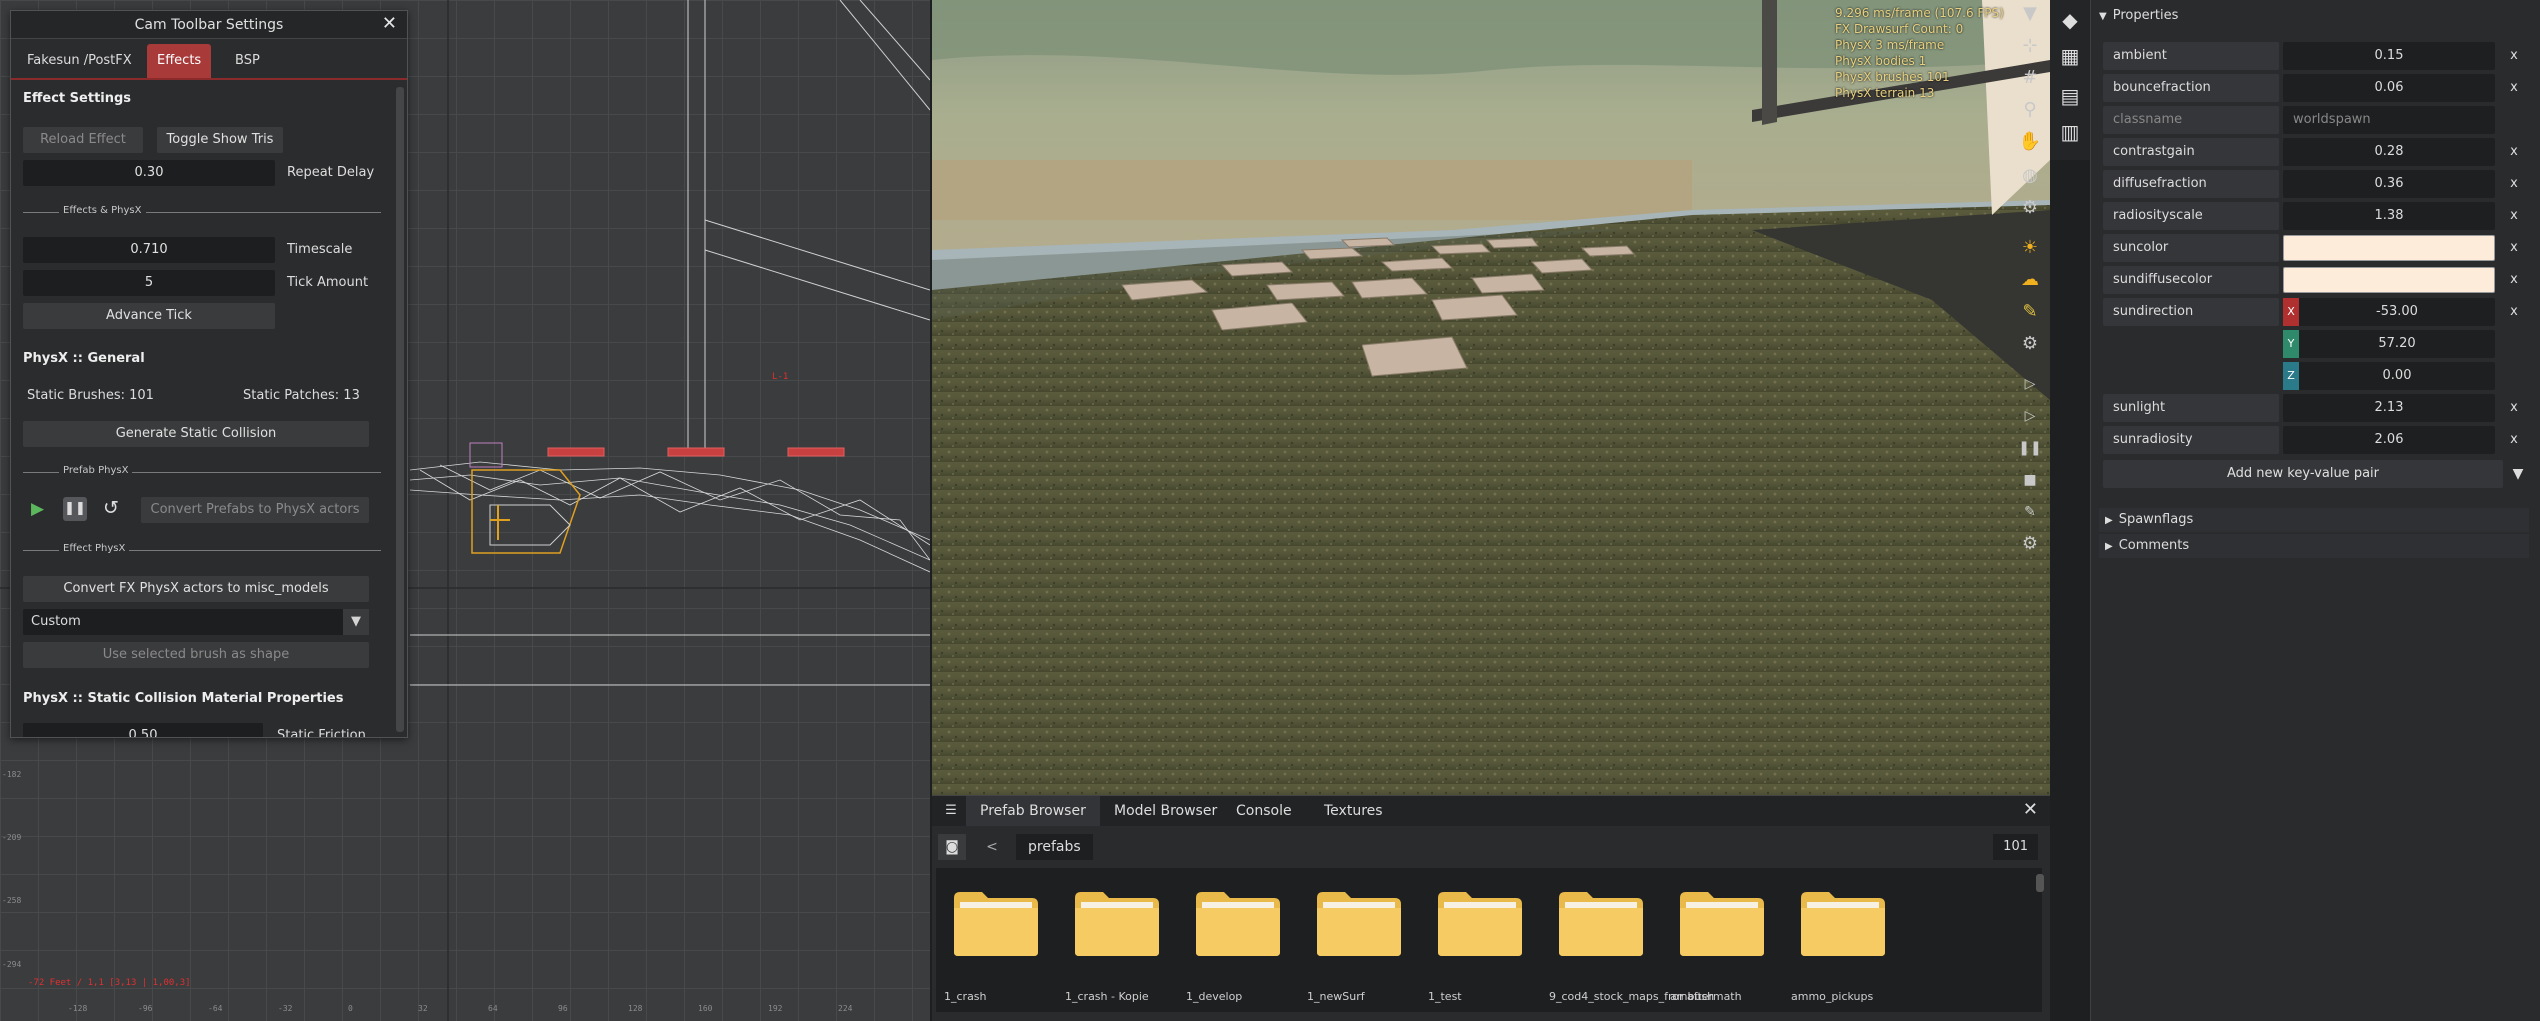 Image resolution: width=2540 pixels, height=1021 pixels. What do you see at coordinates (2030, 312) in the screenshot?
I see `wand-icon: ✎` at bounding box center [2030, 312].